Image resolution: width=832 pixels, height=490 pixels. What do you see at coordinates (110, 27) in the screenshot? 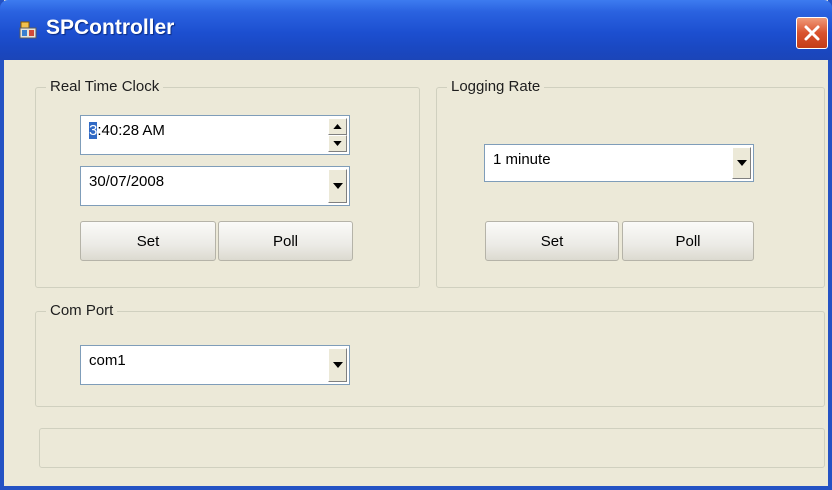
I see `window-title: SPController` at bounding box center [110, 27].